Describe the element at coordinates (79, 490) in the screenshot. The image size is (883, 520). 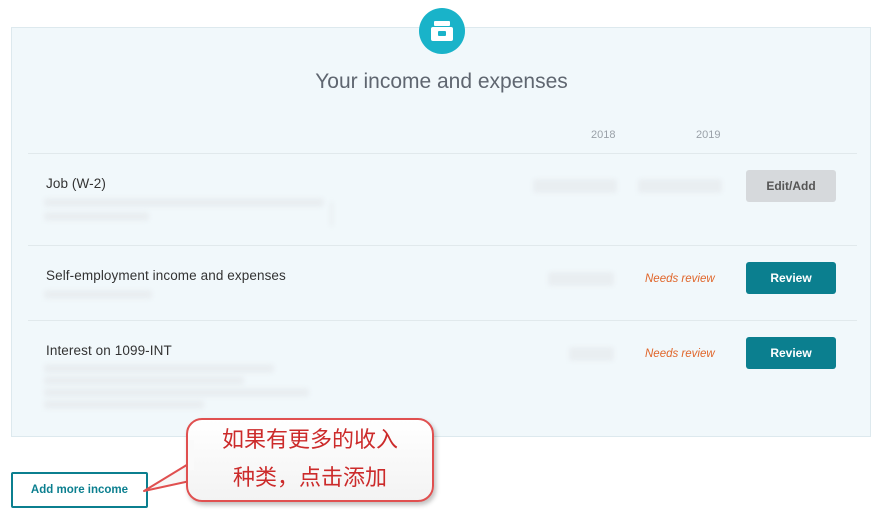
I see `add-more-income-button: Add more income` at that location.